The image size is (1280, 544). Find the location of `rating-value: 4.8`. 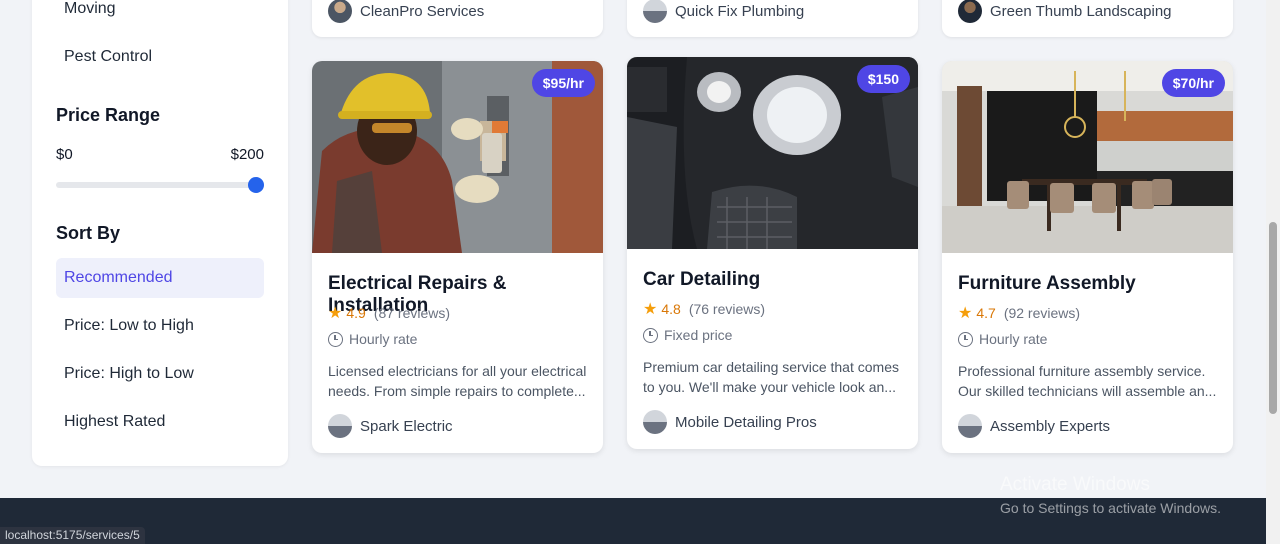

rating-value: 4.8 is located at coordinates (671, 309).